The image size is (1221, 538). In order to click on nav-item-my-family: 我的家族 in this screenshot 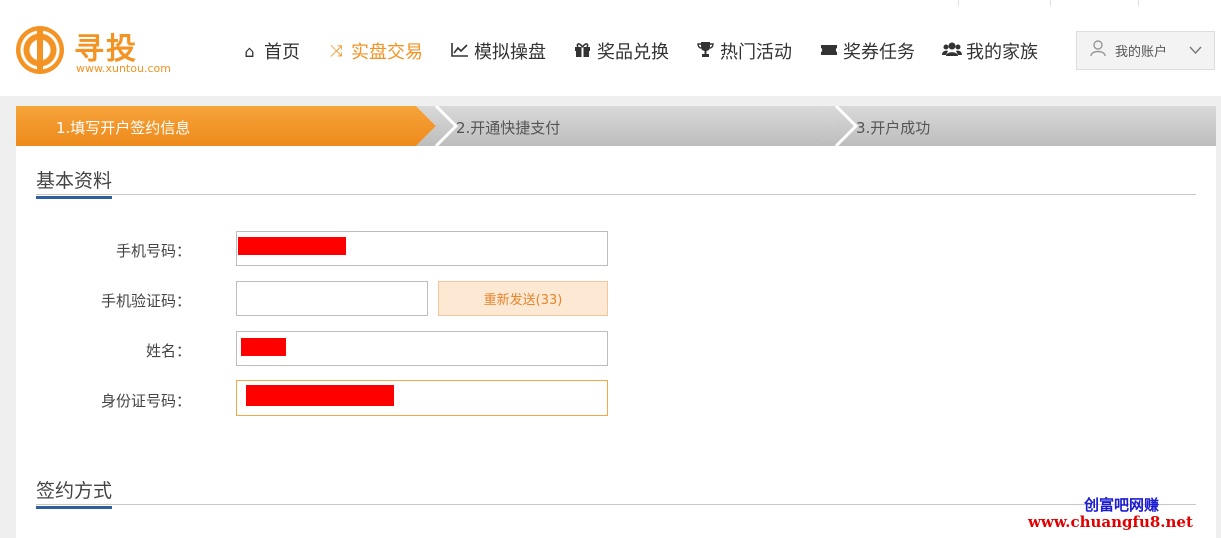, I will do `click(990, 51)`.